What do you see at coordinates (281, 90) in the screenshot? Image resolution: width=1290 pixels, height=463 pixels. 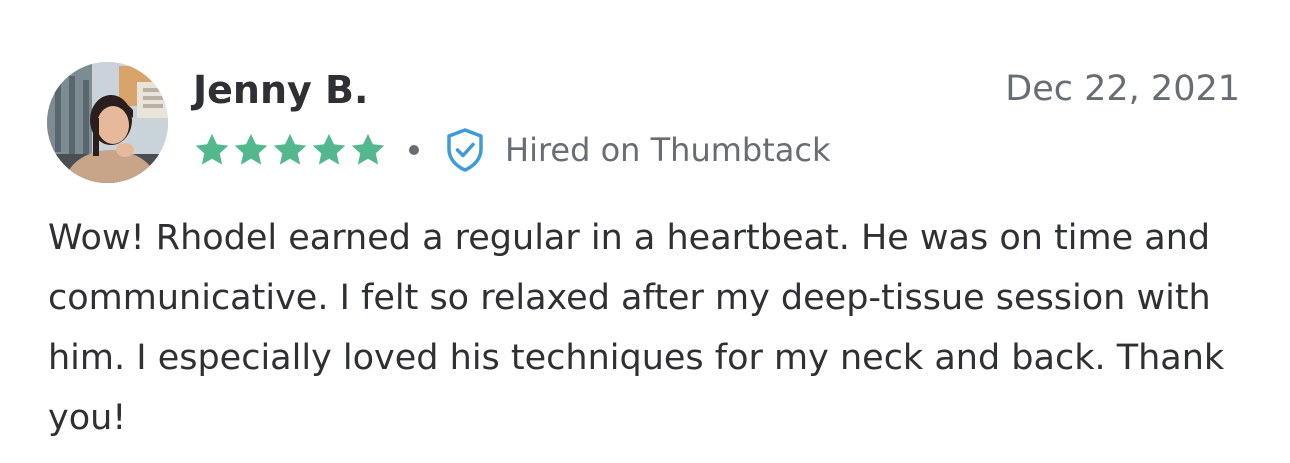 I see `reviewer-name: Jenny B.` at bounding box center [281, 90].